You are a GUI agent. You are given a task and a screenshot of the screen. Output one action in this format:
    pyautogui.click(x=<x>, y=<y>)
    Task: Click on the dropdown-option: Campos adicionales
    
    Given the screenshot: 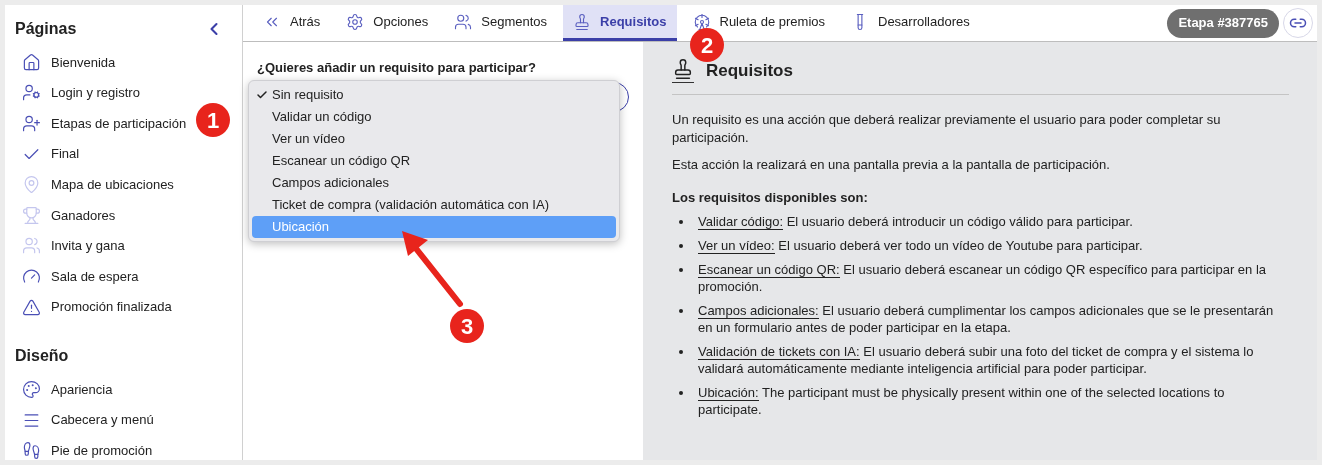 What is the action you would take?
    pyautogui.click(x=434, y=183)
    